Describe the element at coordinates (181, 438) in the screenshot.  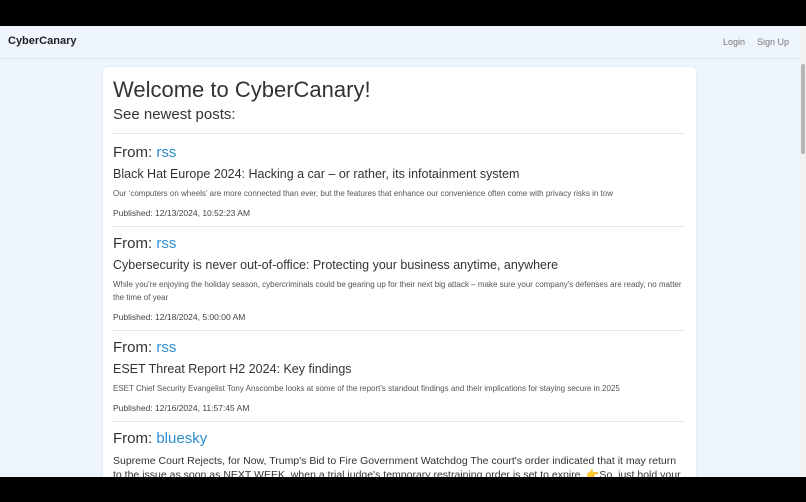
I see `post-source-link: bluesky` at that location.